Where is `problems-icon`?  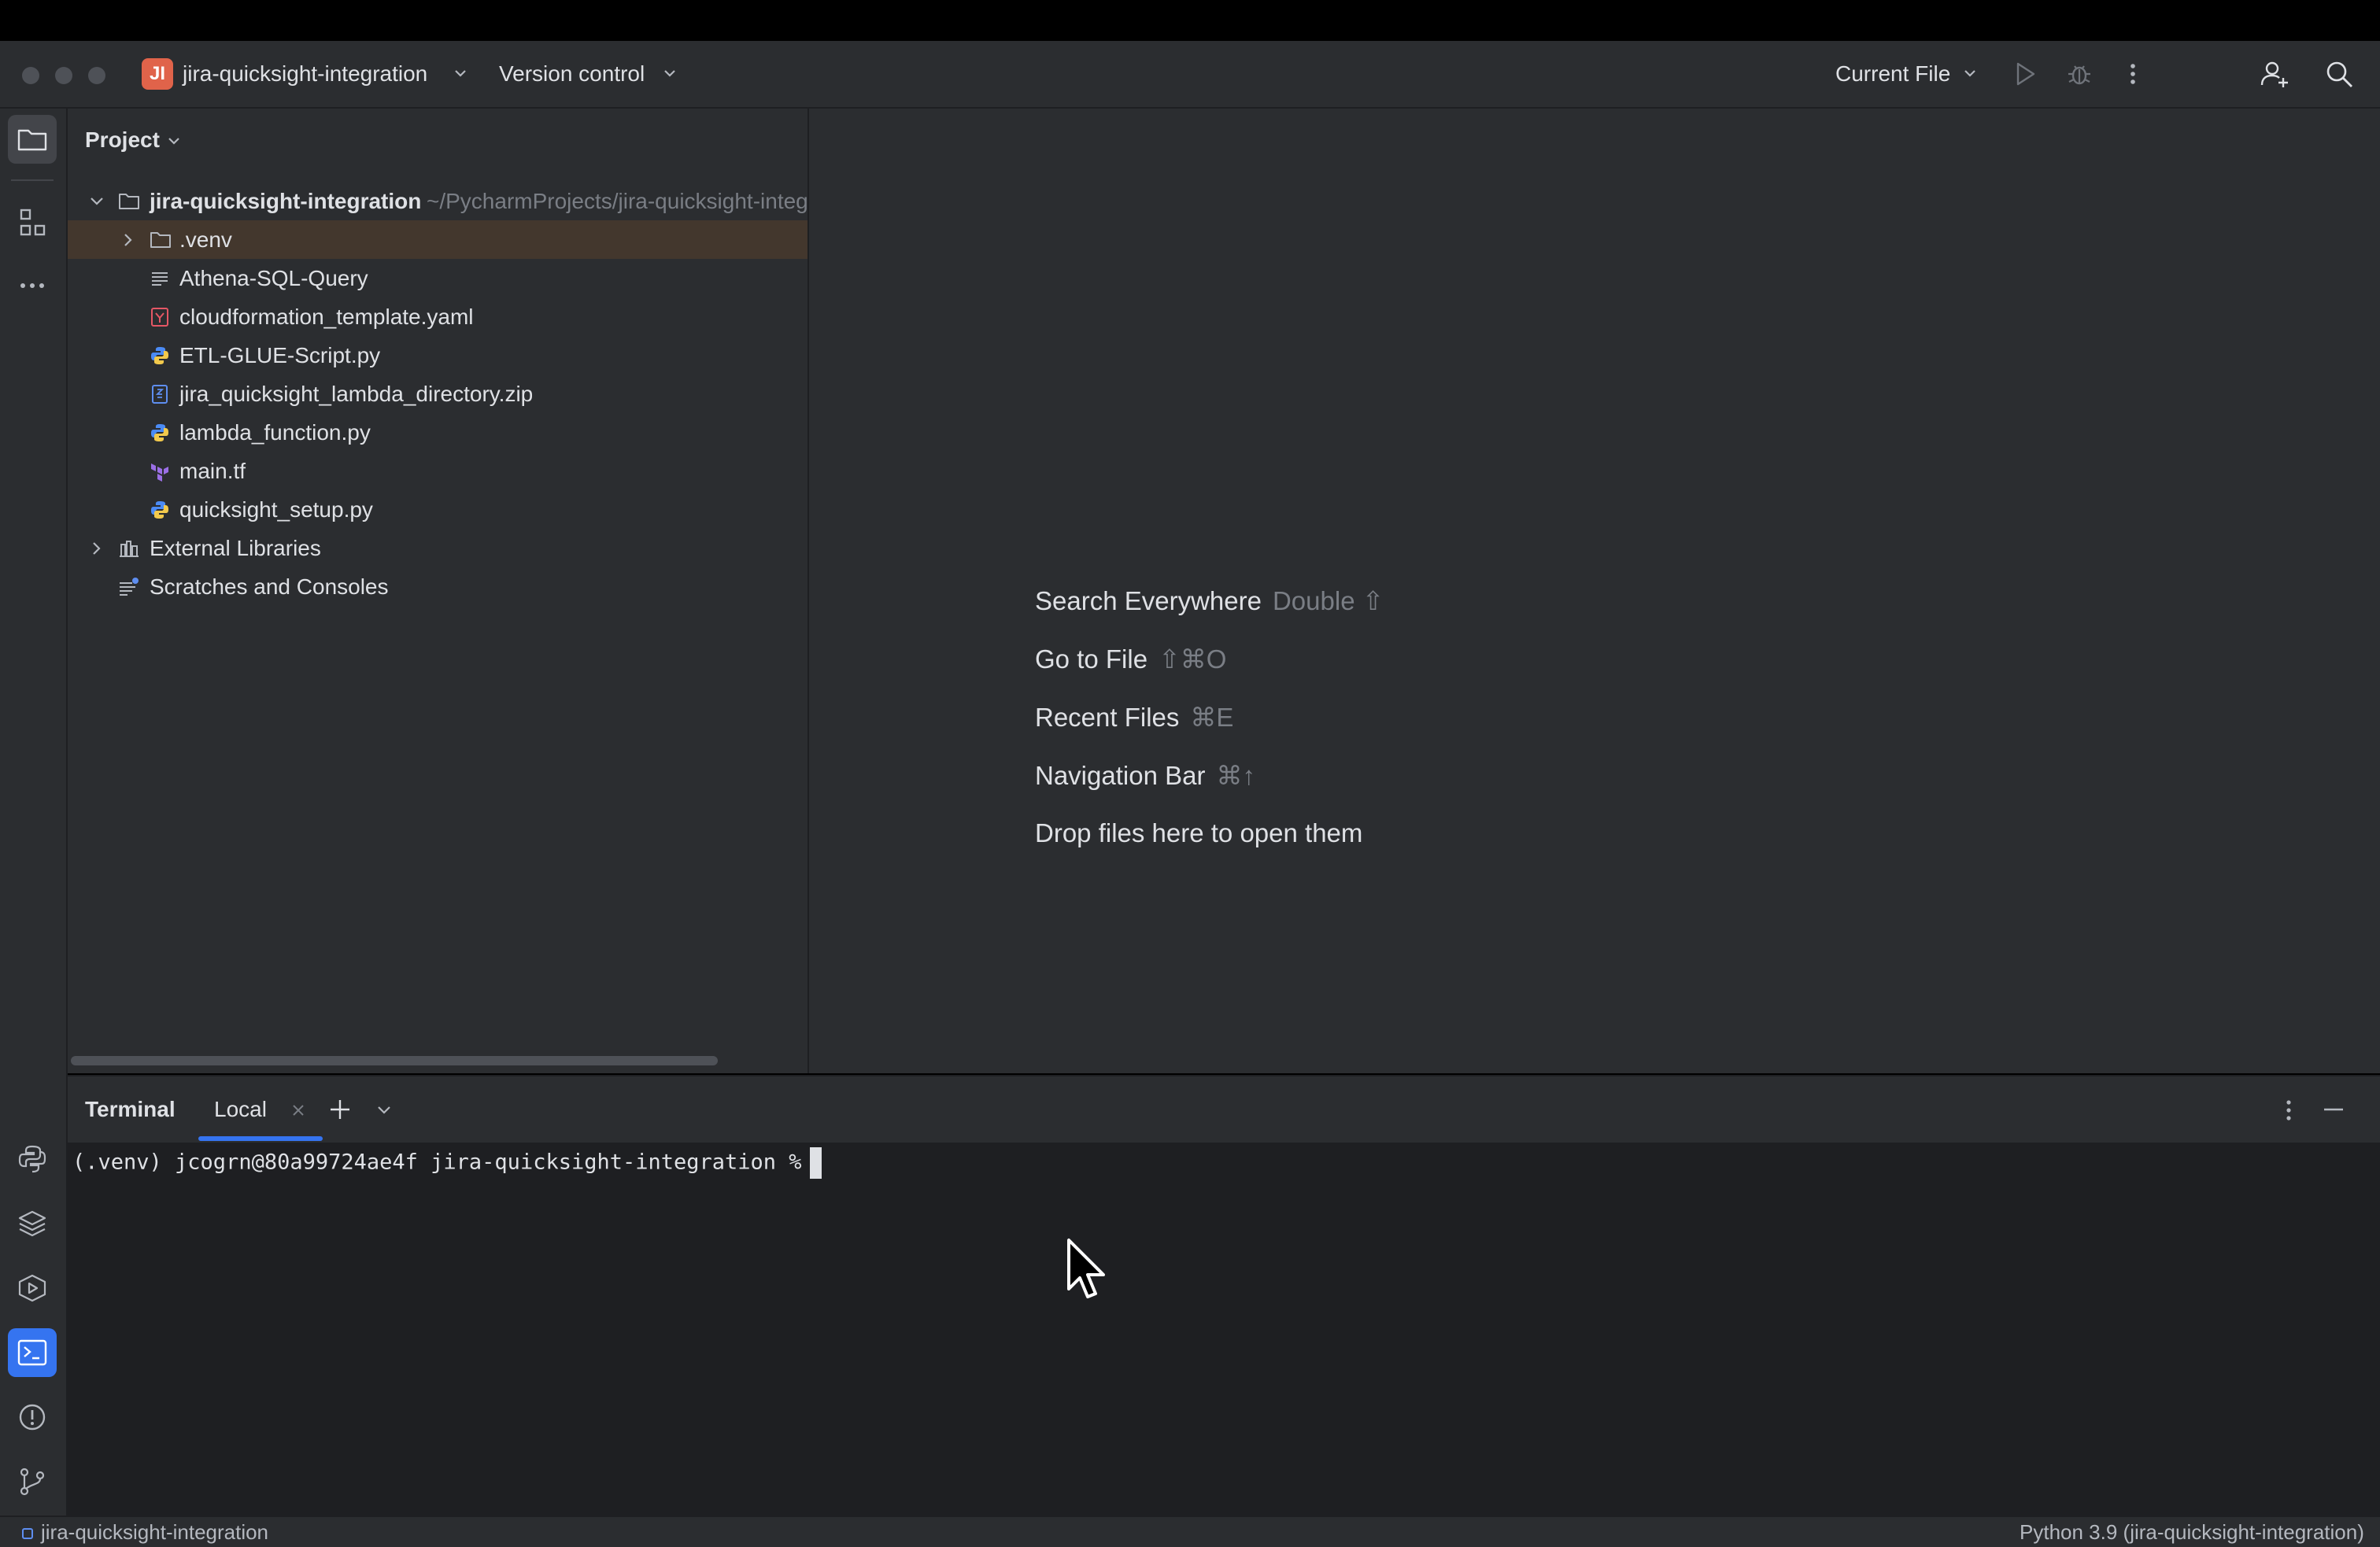
problems-icon is located at coordinates (32, 1417).